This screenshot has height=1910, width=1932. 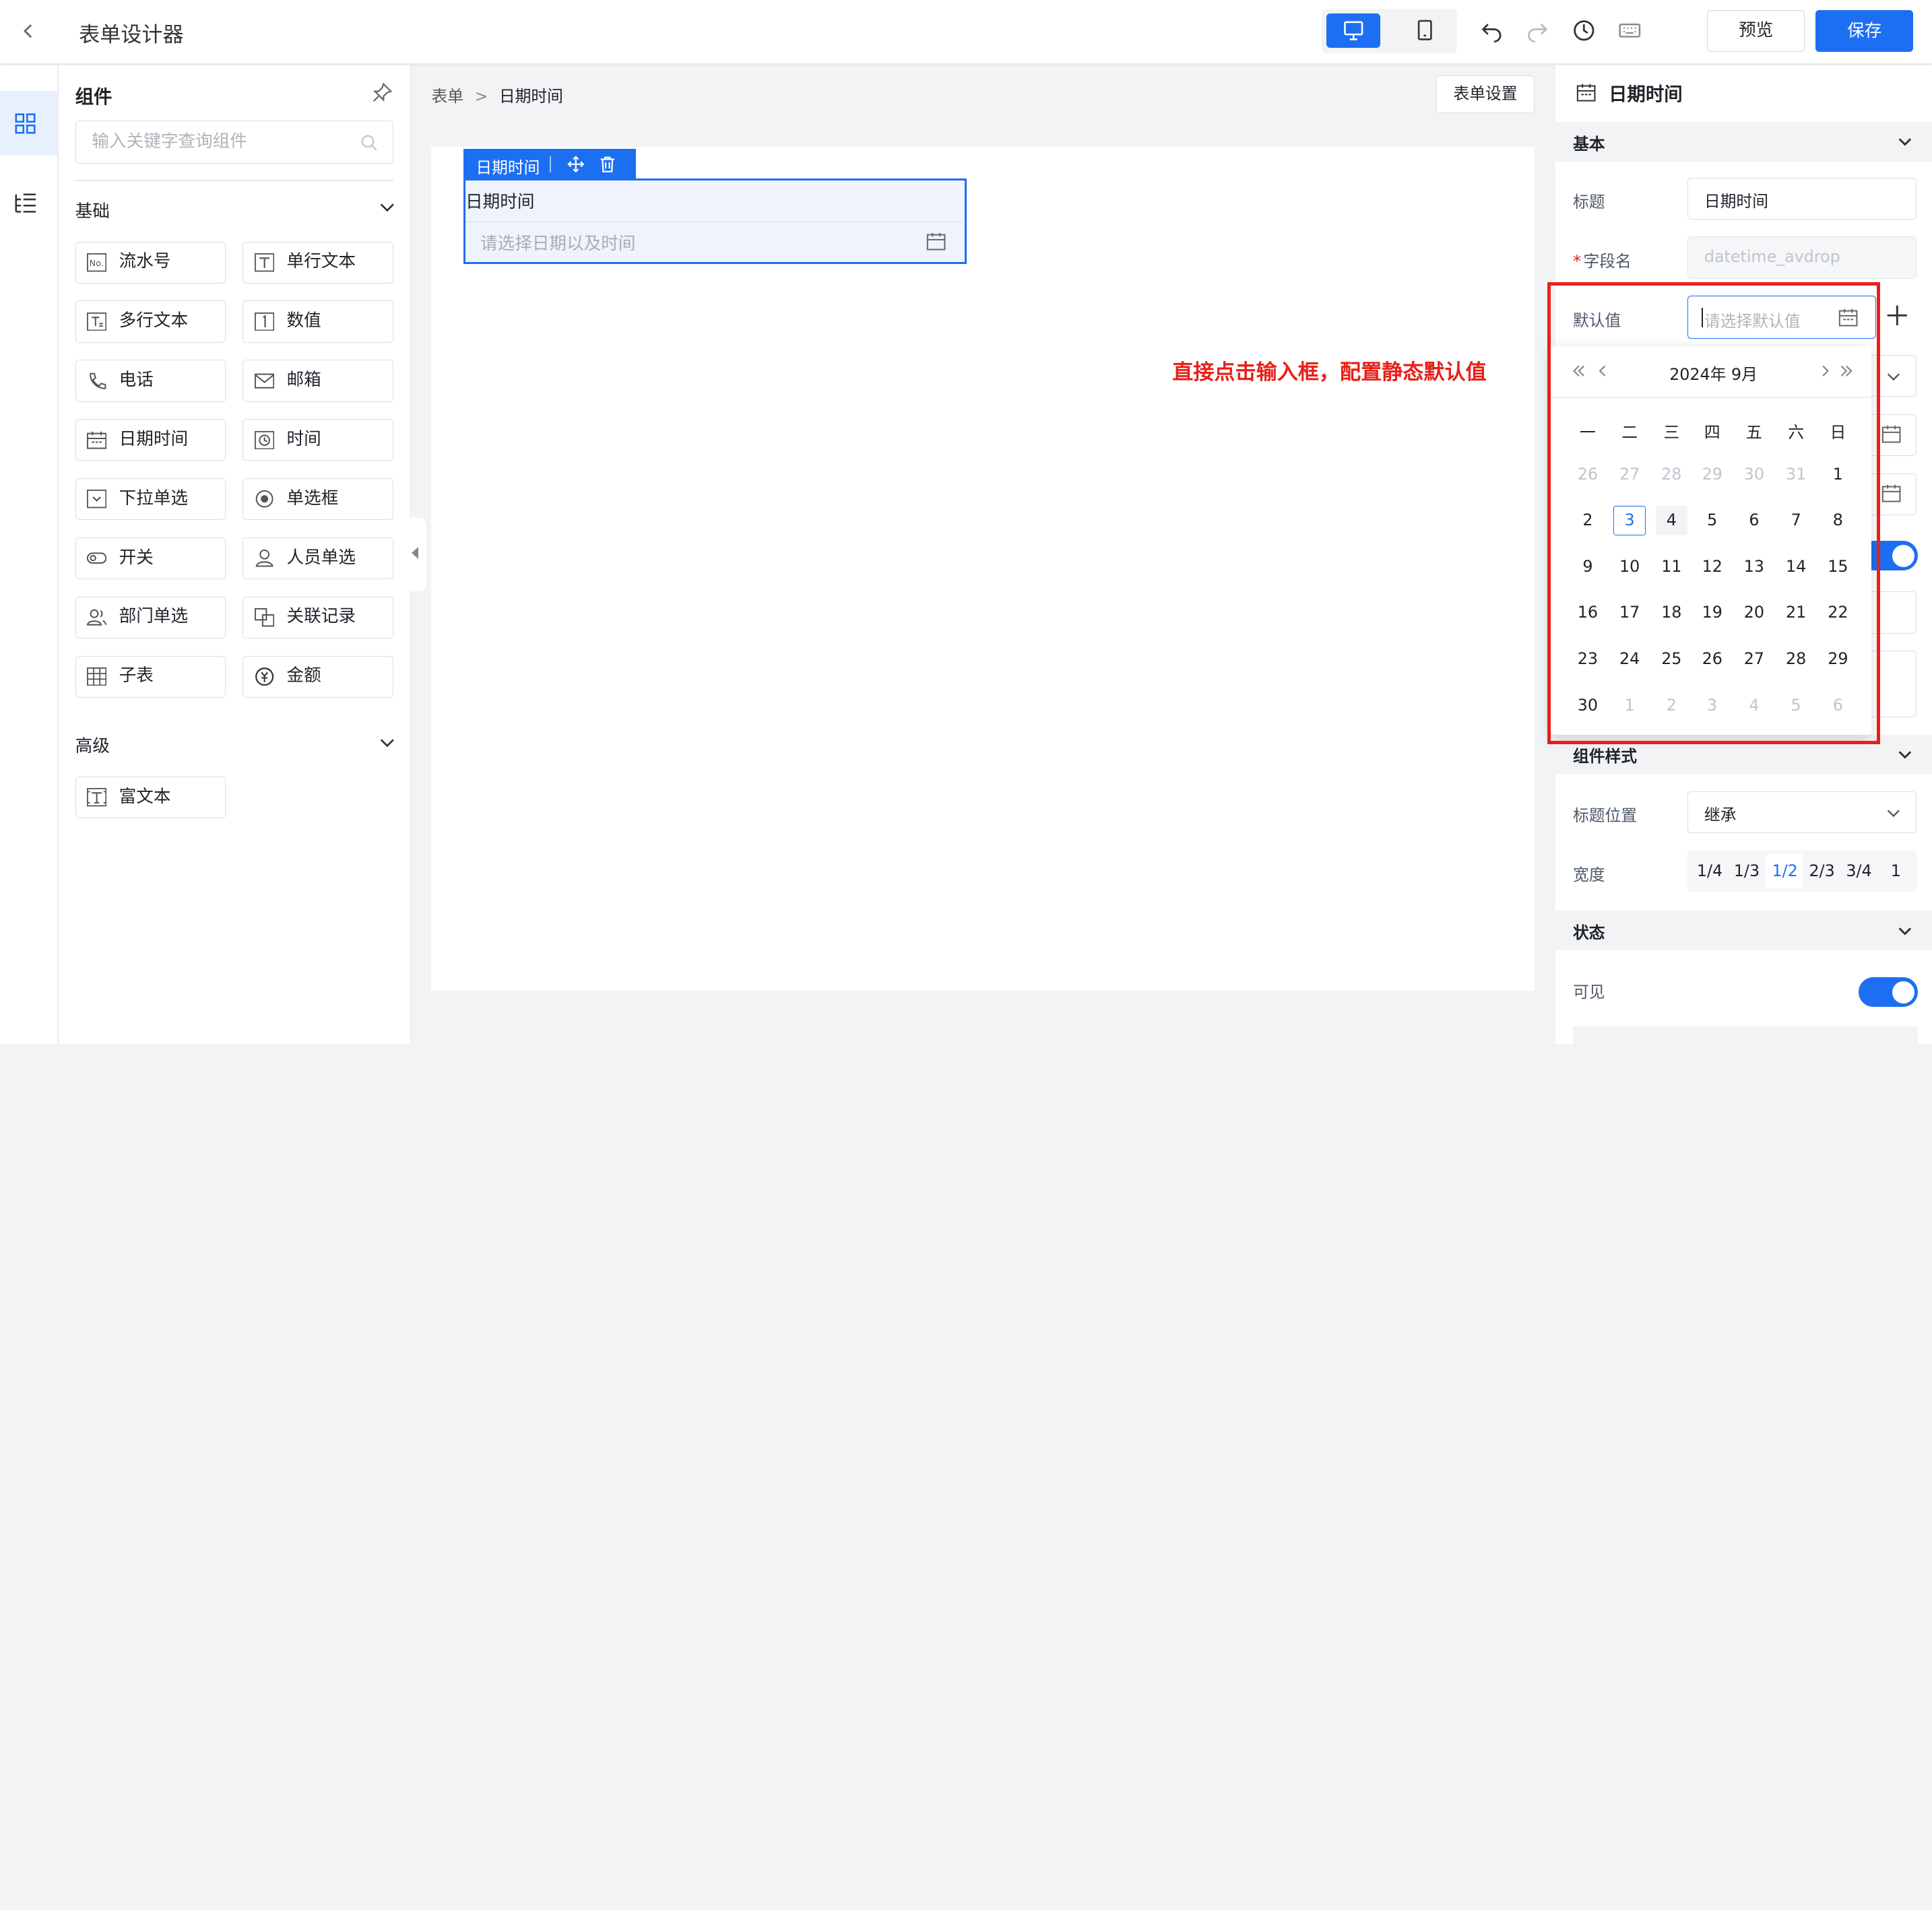 What do you see at coordinates (550, 164) in the screenshot?
I see `toolbar-divider` at bounding box center [550, 164].